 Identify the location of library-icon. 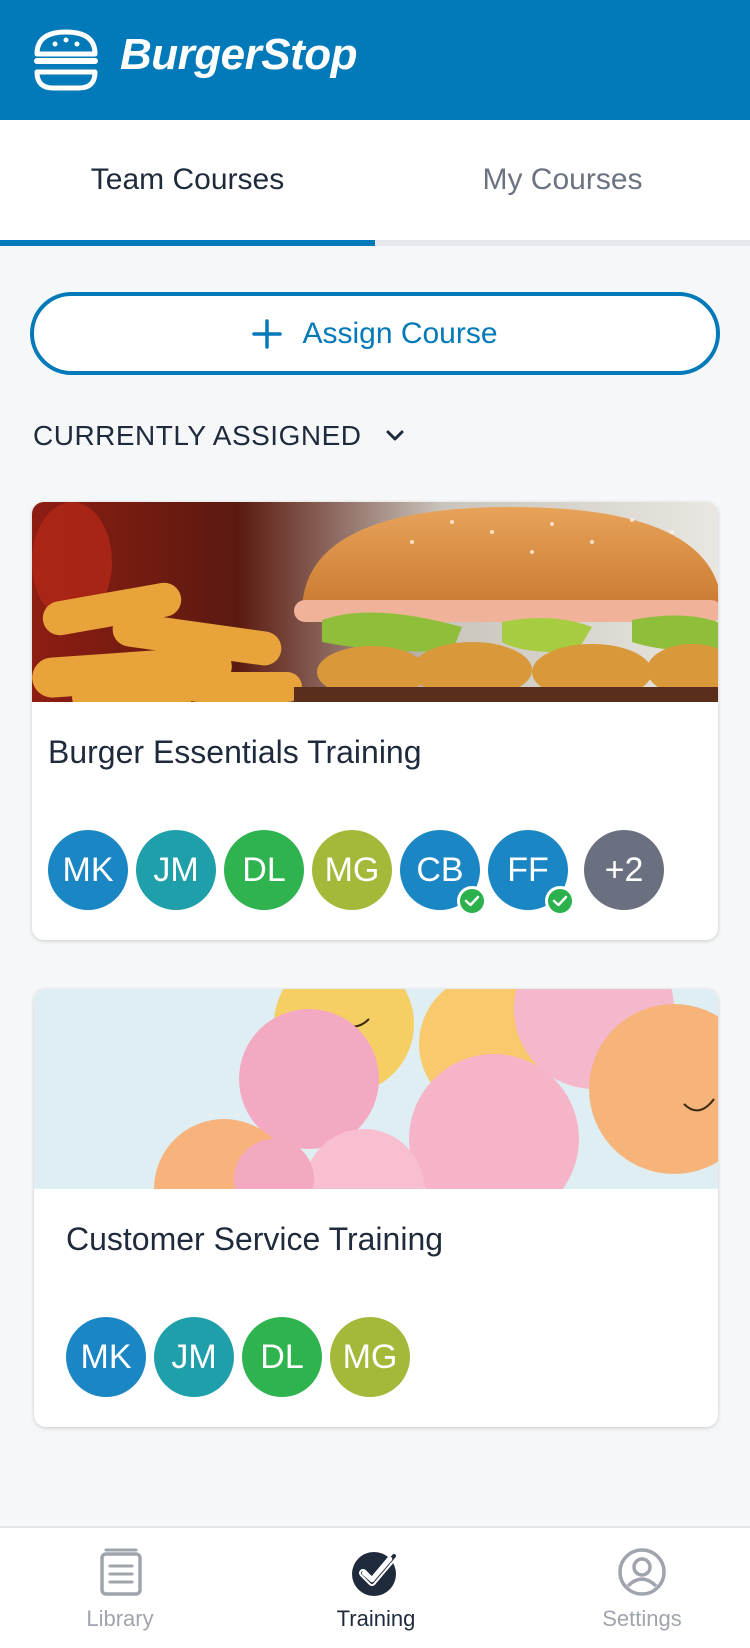
(121, 1572).